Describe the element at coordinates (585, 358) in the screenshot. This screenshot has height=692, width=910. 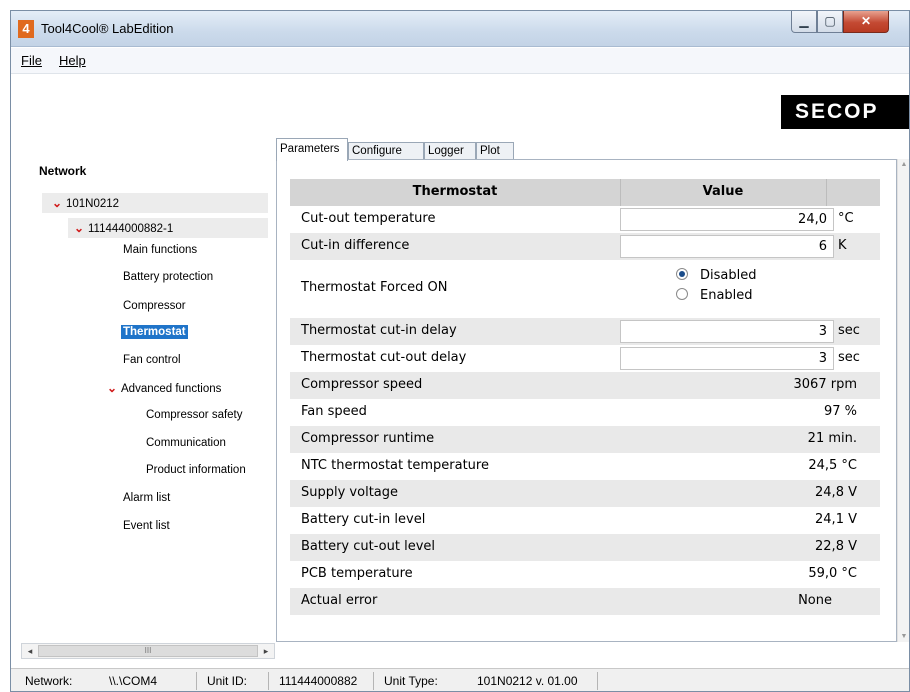
I see `table-row: Thermostat cut-out delay 3 sec` at that location.